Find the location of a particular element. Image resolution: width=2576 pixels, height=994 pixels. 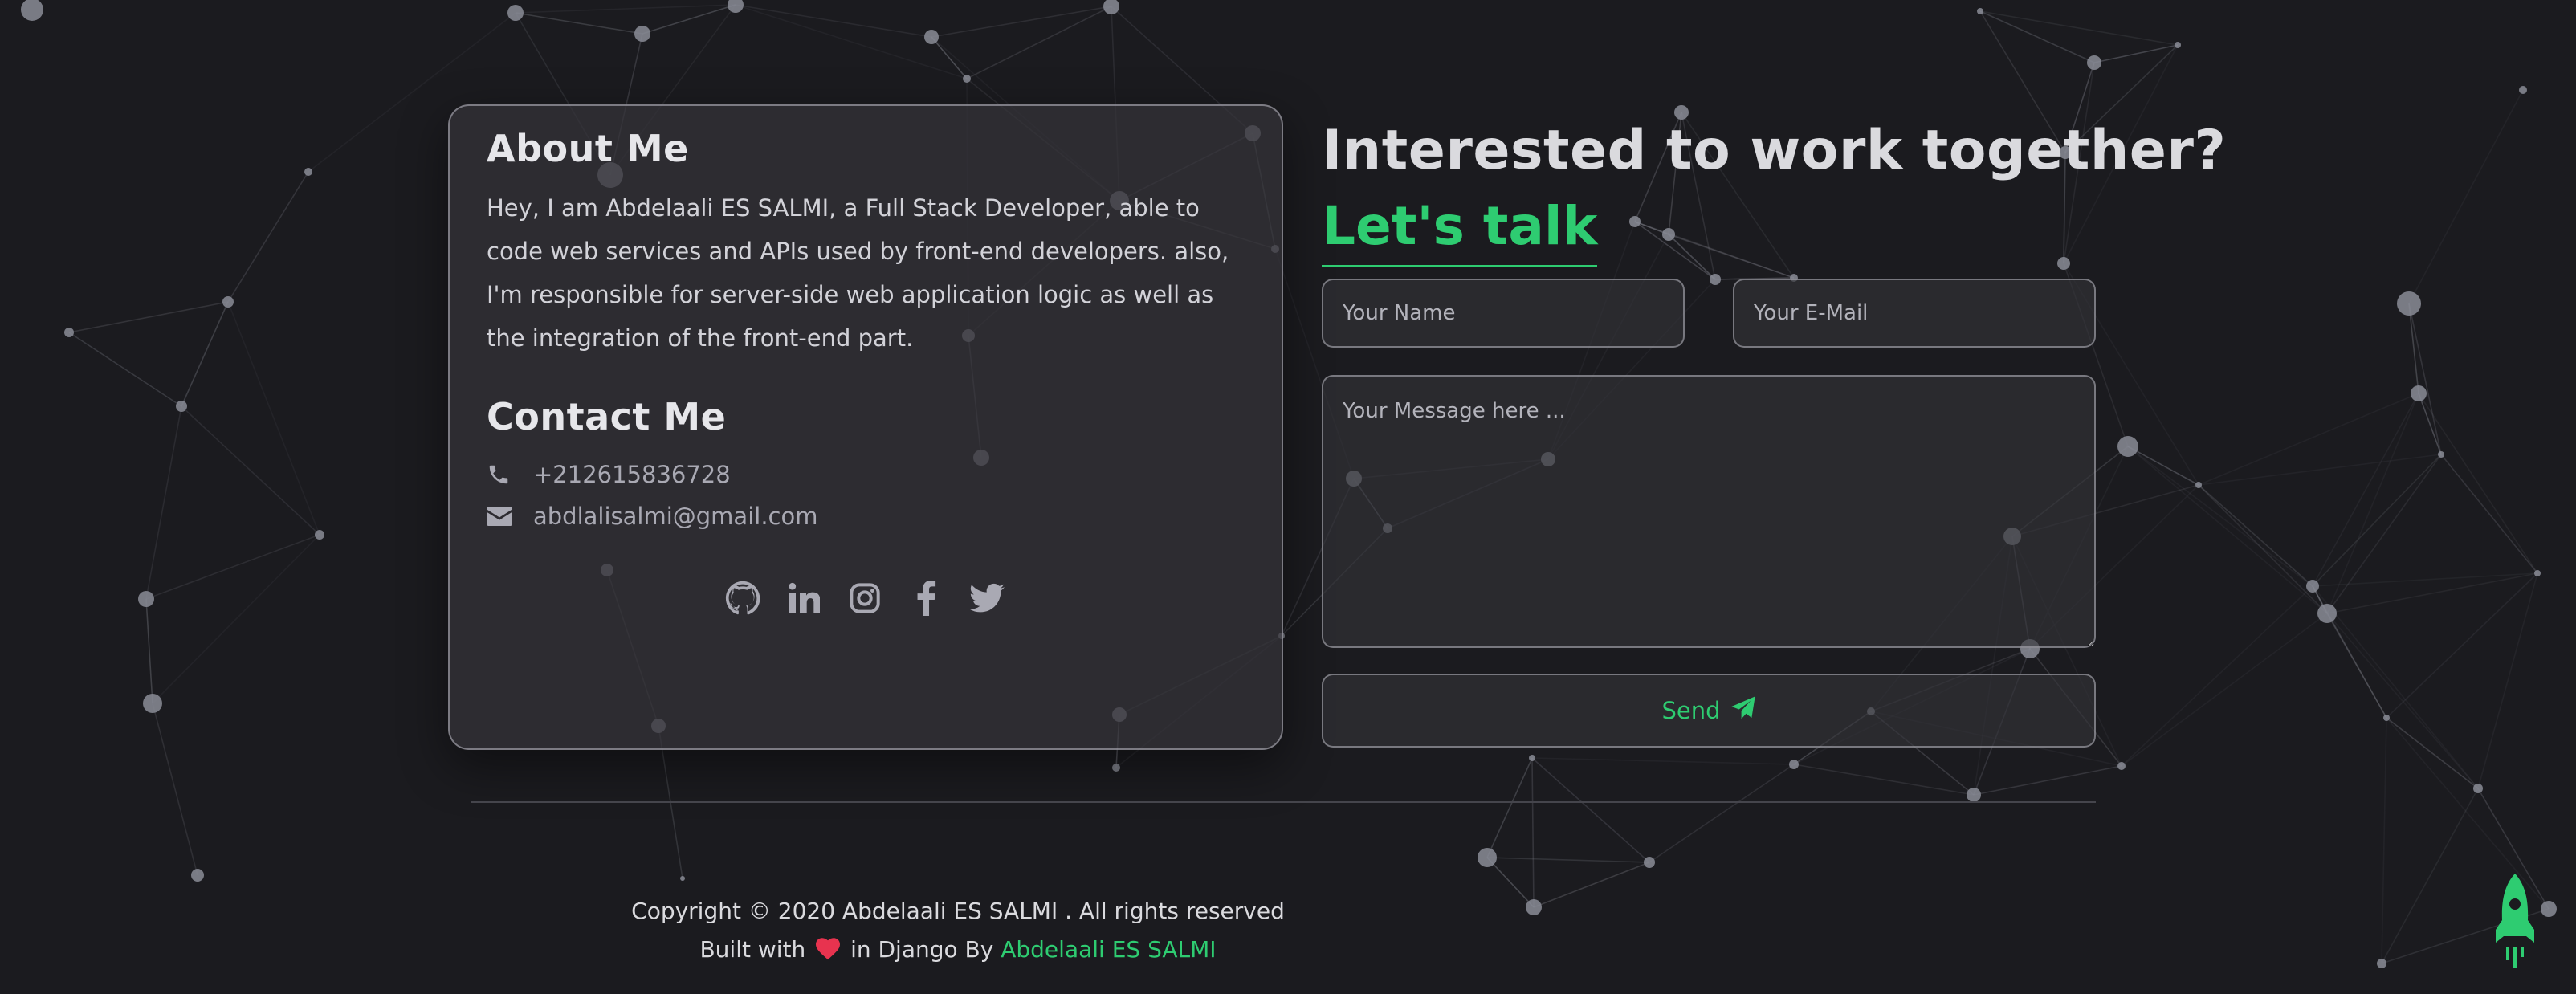

rocket-icon is located at coordinates (2514, 922).